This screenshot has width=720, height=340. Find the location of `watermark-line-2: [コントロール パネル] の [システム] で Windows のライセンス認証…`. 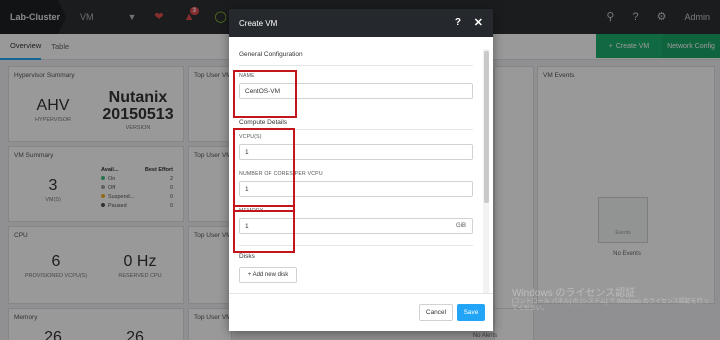

watermark-line-2: [コントロール パネル] の [システム] で Windows のライセンス認証… is located at coordinates (610, 305).